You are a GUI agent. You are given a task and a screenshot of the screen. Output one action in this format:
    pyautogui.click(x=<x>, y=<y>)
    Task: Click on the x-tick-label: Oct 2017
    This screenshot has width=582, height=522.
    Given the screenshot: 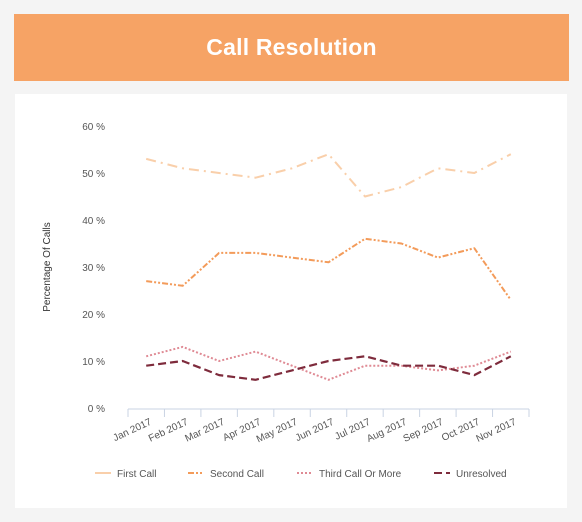 What is the action you would take?
    pyautogui.click(x=461, y=430)
    